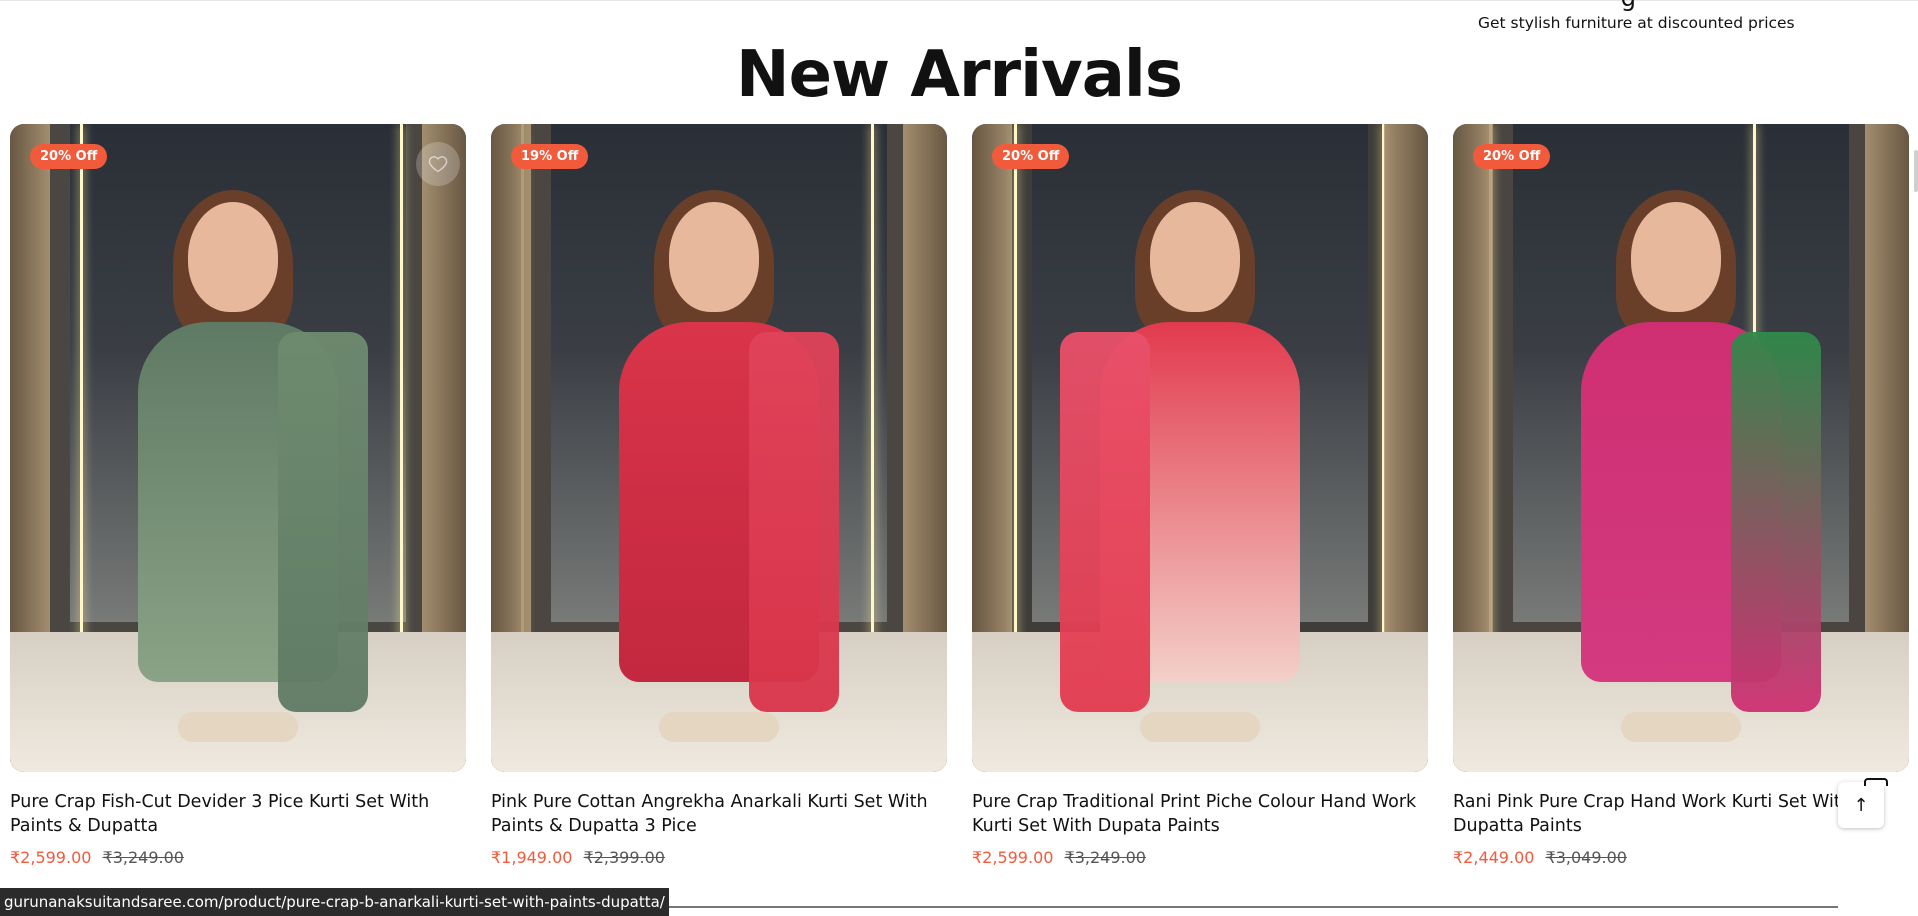 This screenshot has height=916, width=1918. What do you see at coordinates (624, 857) in the screenshot?
I see `compare-price: ₹2,399.00` at bounding box center [624, 857].